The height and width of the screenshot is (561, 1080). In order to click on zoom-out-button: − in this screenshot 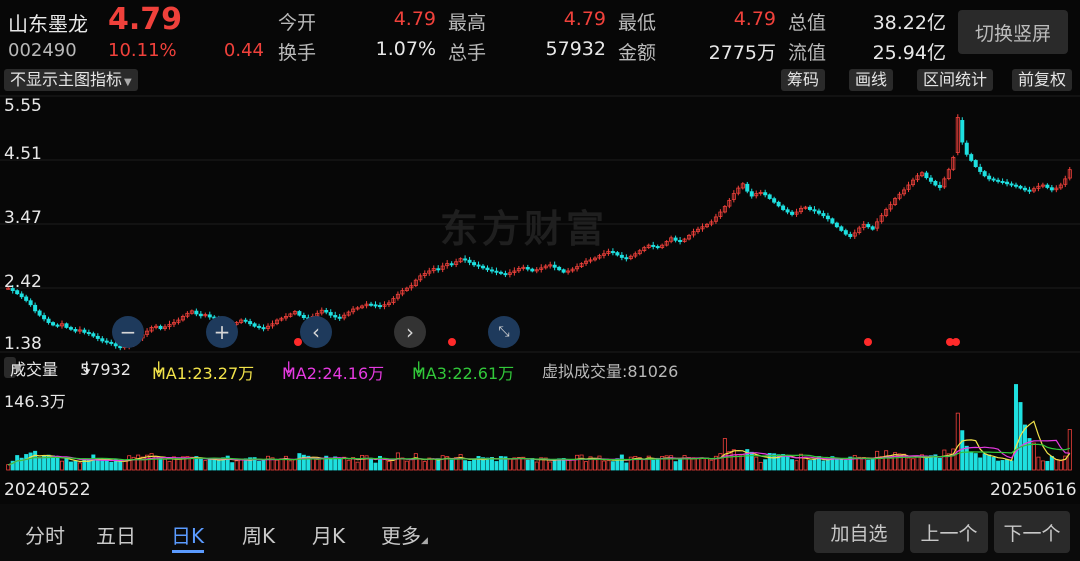, I will do `click(128, 332)`.